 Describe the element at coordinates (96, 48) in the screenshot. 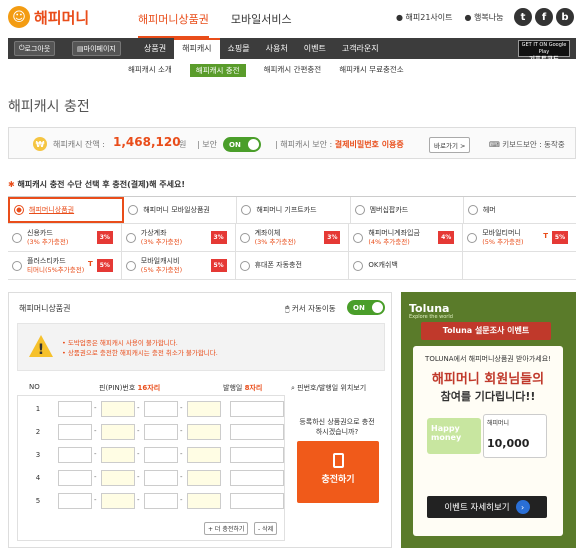

I see `mypage-button: ▤ 마이페이지` at that location.